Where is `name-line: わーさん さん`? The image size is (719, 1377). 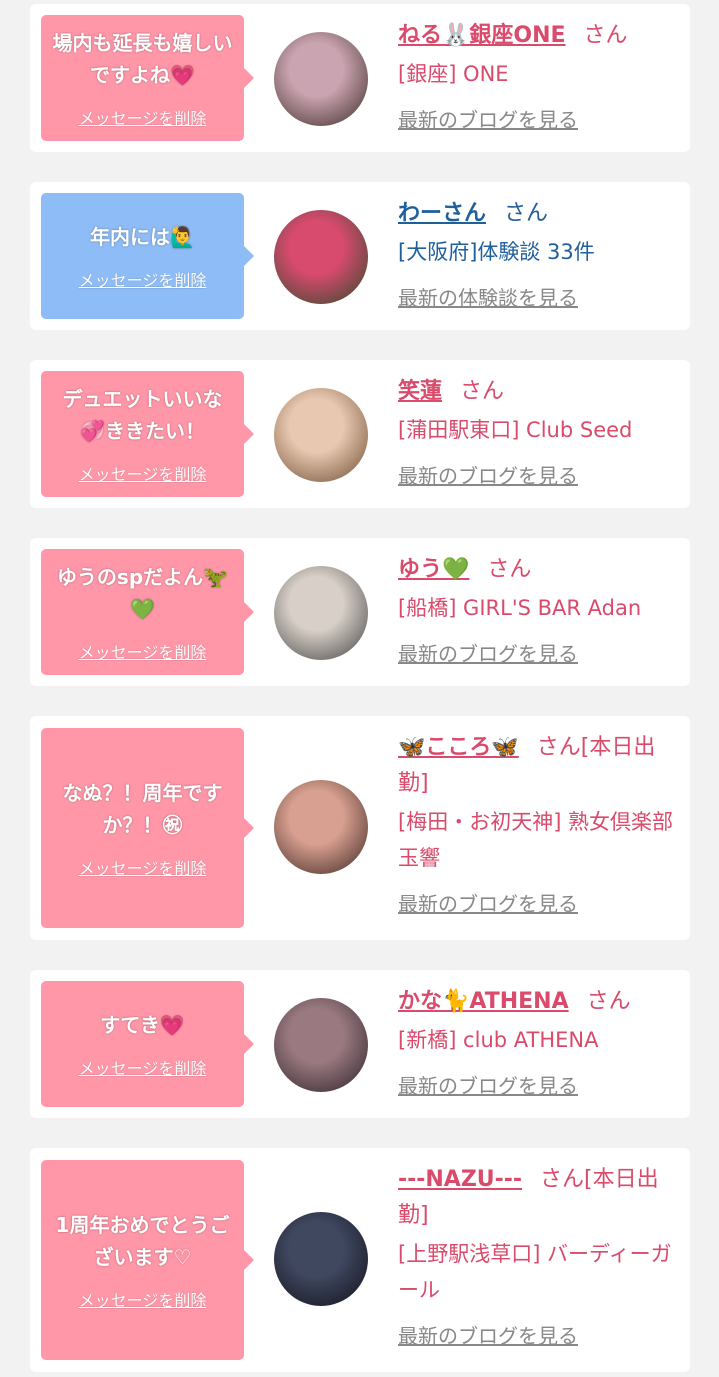
name-line: わーさん さん is located at coordinates (538, 214).